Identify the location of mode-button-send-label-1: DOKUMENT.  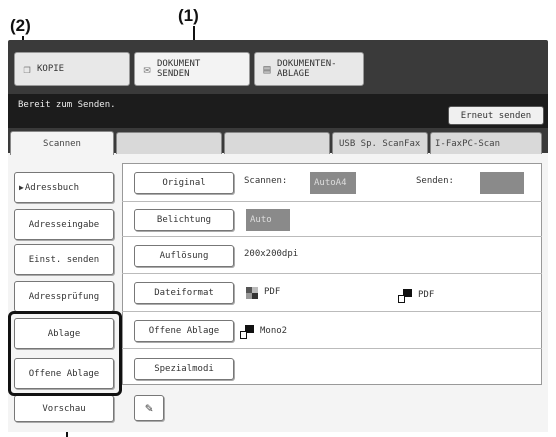
(179, 64).